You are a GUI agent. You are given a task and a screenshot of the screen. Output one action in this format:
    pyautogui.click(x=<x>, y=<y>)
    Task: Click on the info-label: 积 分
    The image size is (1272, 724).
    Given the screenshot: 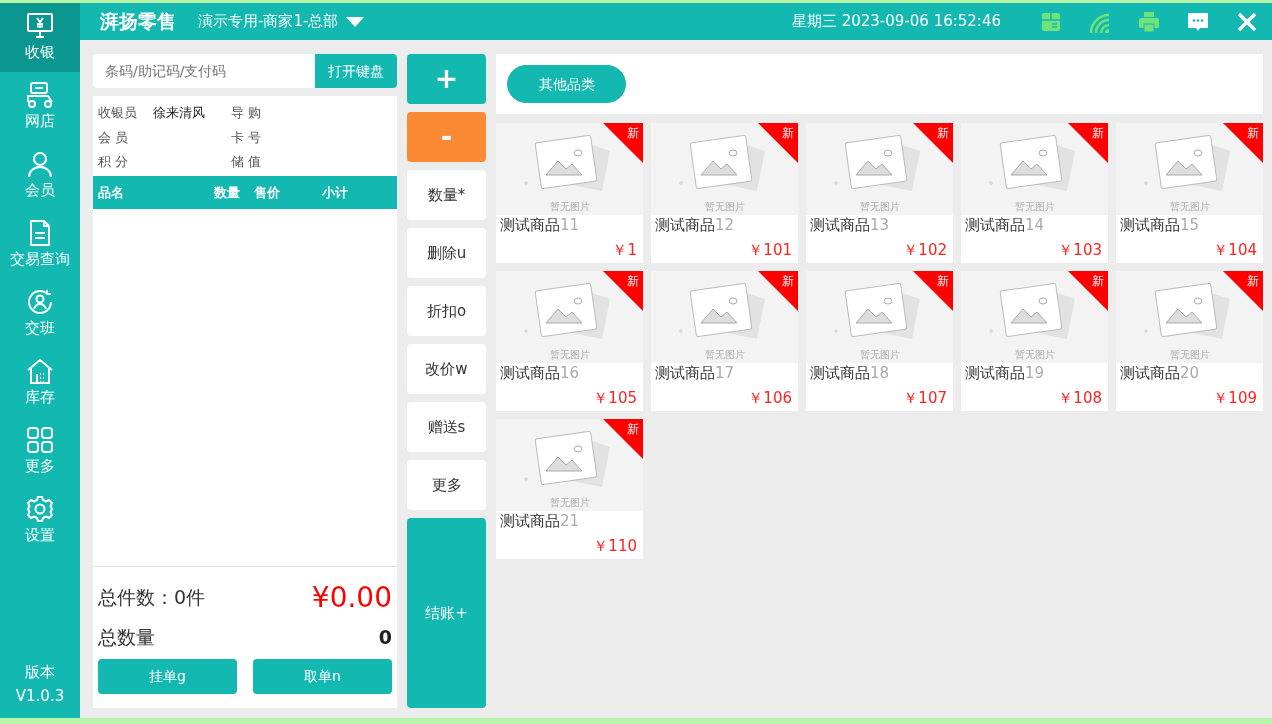 What is the action you would take?
    pyautogui.click(x=114, y=162)
    